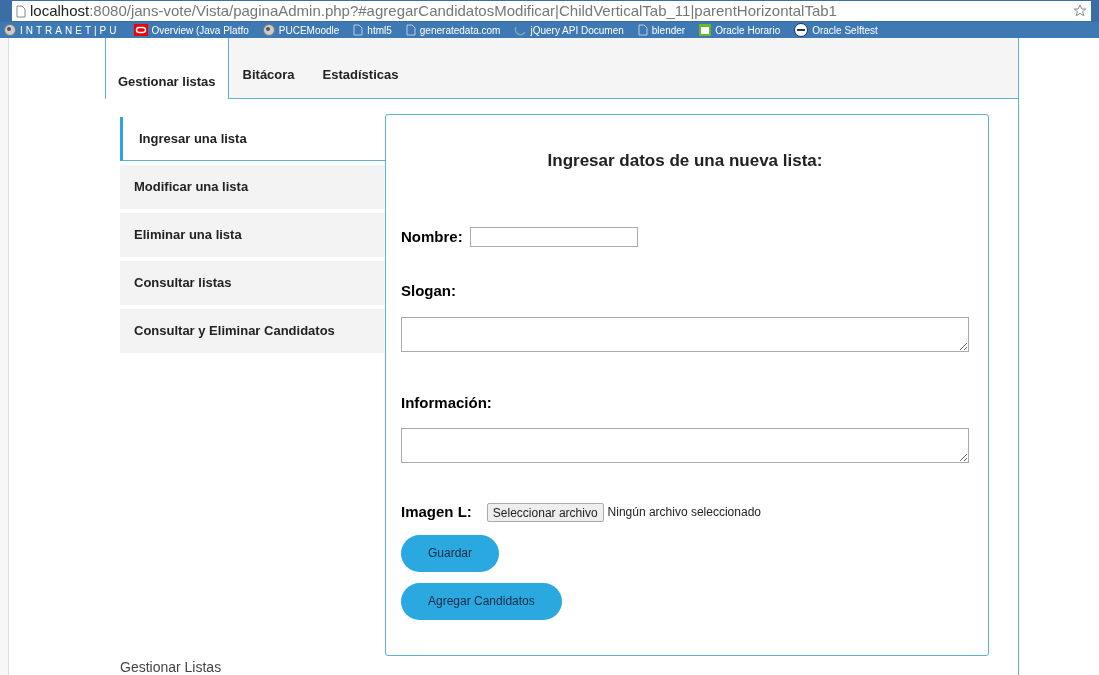  What do you see at coordinates (460, 30) in the screenshot?
I see `bookmark-link: generatedata.com` at bounding box center [460, 30].